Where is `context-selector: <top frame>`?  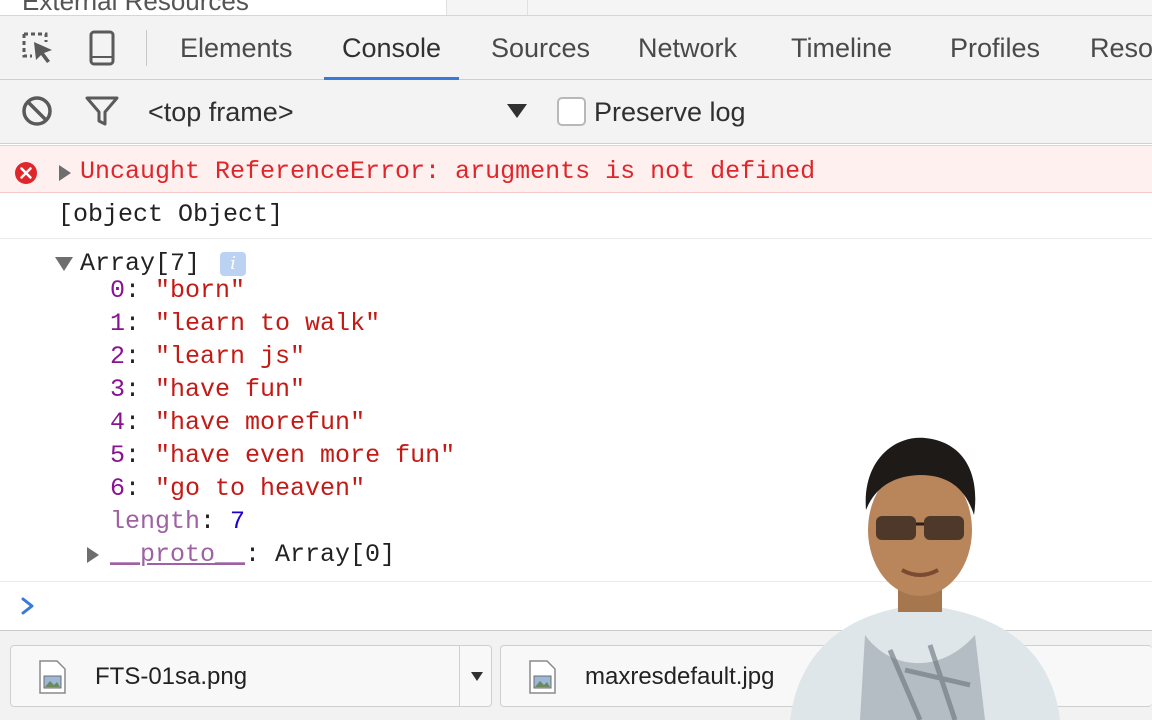
context-selector: <top frame> is located at coordinates (221, 112).